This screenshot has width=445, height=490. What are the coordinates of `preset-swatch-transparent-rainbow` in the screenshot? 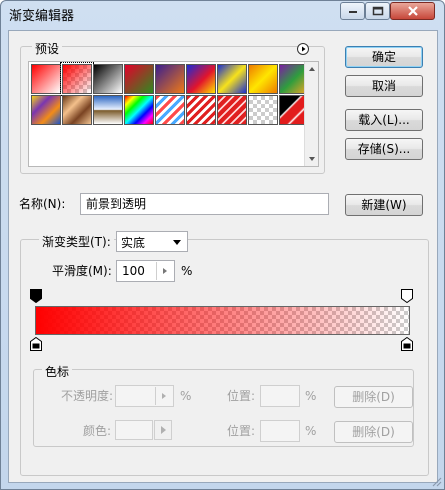 It's located at (170, 110).